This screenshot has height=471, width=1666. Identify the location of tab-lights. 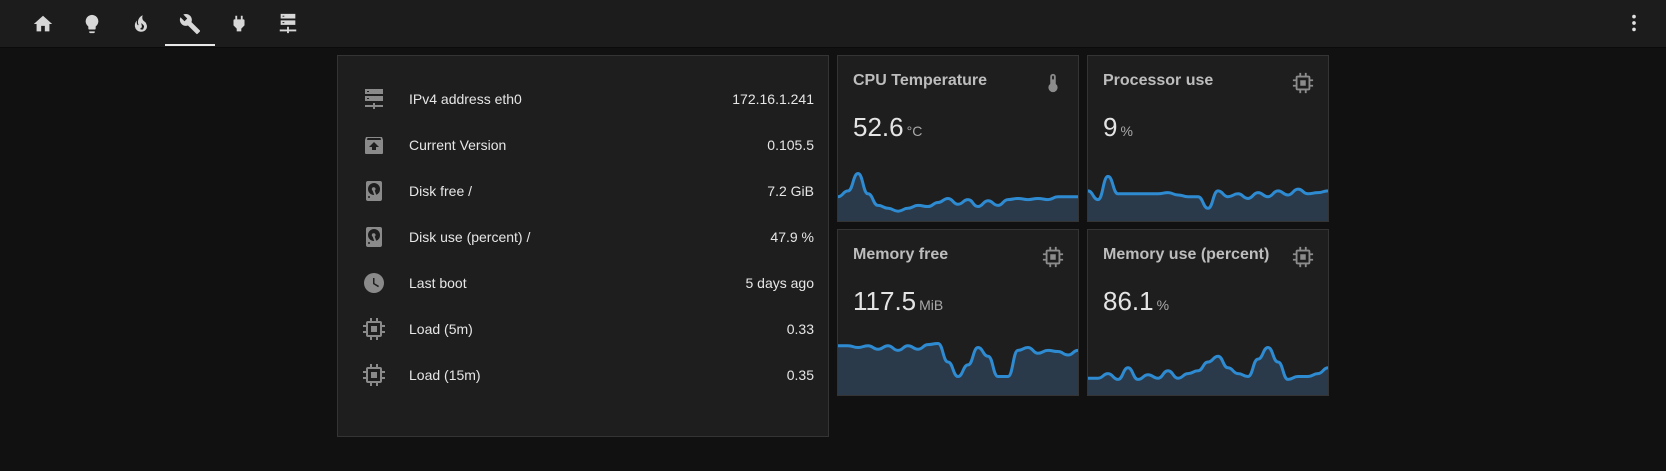
(92, 23).